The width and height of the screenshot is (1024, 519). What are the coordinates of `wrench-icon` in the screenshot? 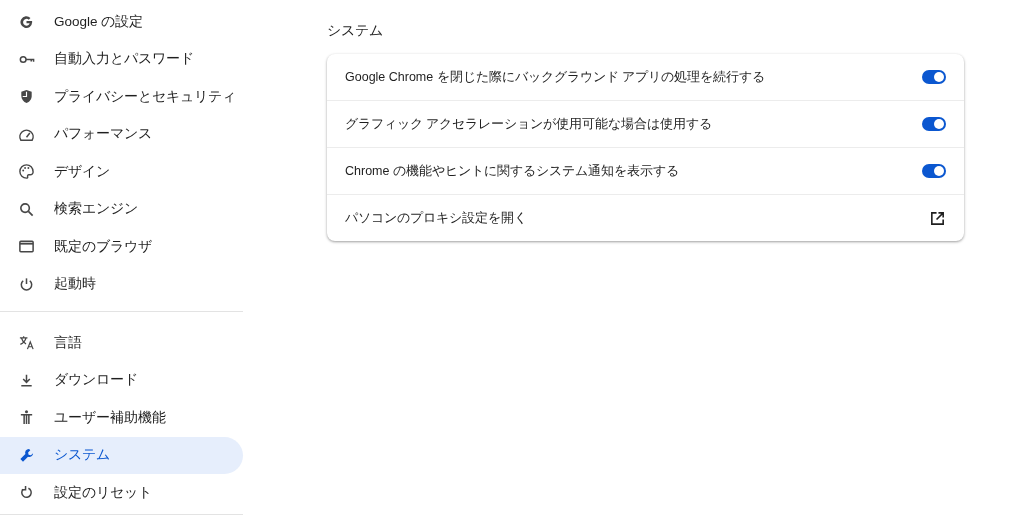 It's located at (26, 455).